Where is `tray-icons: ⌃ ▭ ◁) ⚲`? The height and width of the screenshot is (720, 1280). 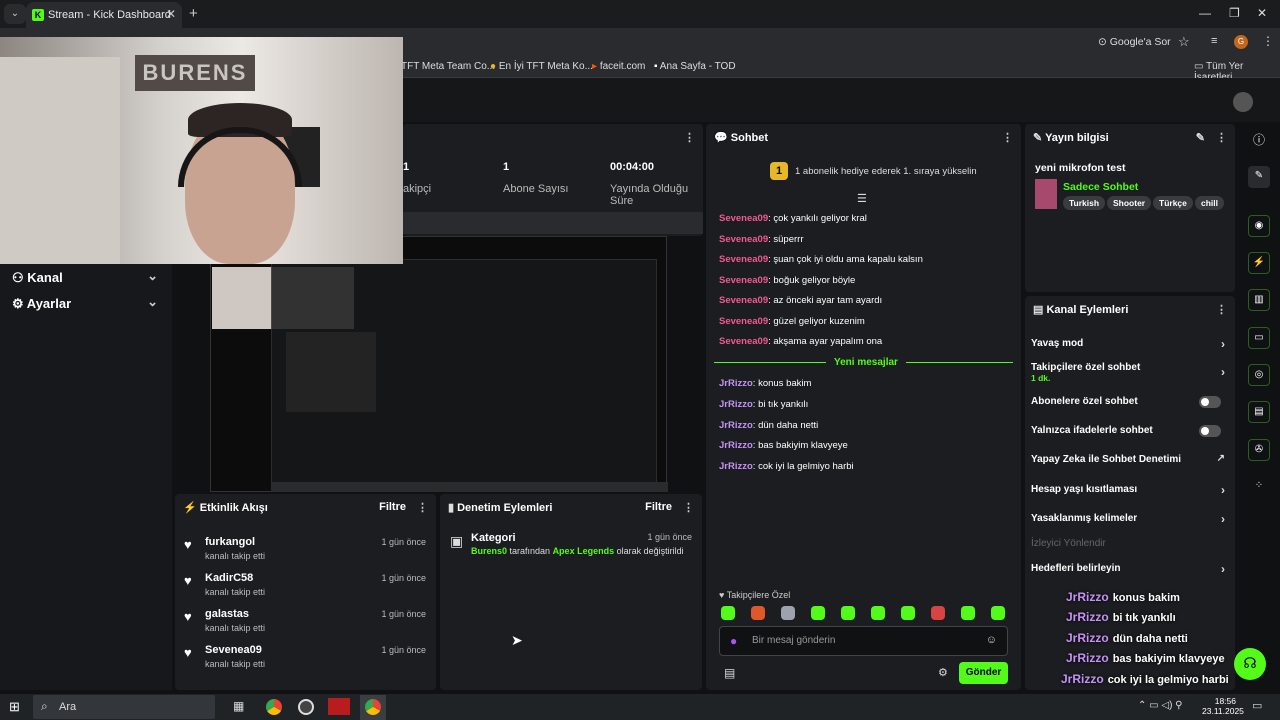
tray-icons: ⌃ ▭ ◁) ⚲ is located at coordinates (1160, 705).